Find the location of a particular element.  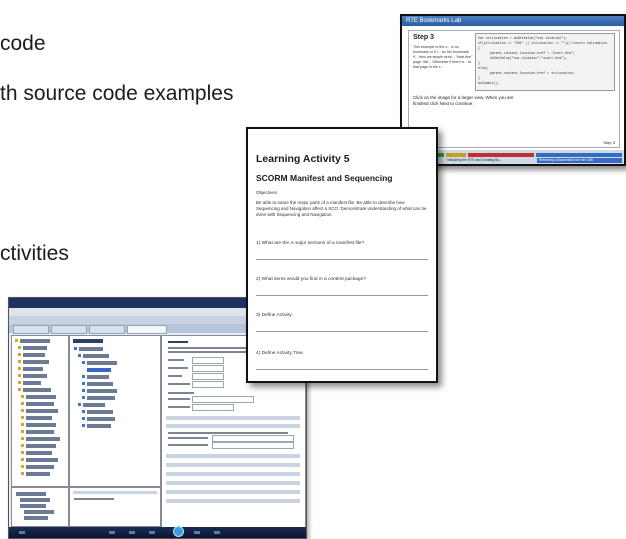

lab-title-bar: RTE Bookmarks Lab is located at coordinates (513, 21).